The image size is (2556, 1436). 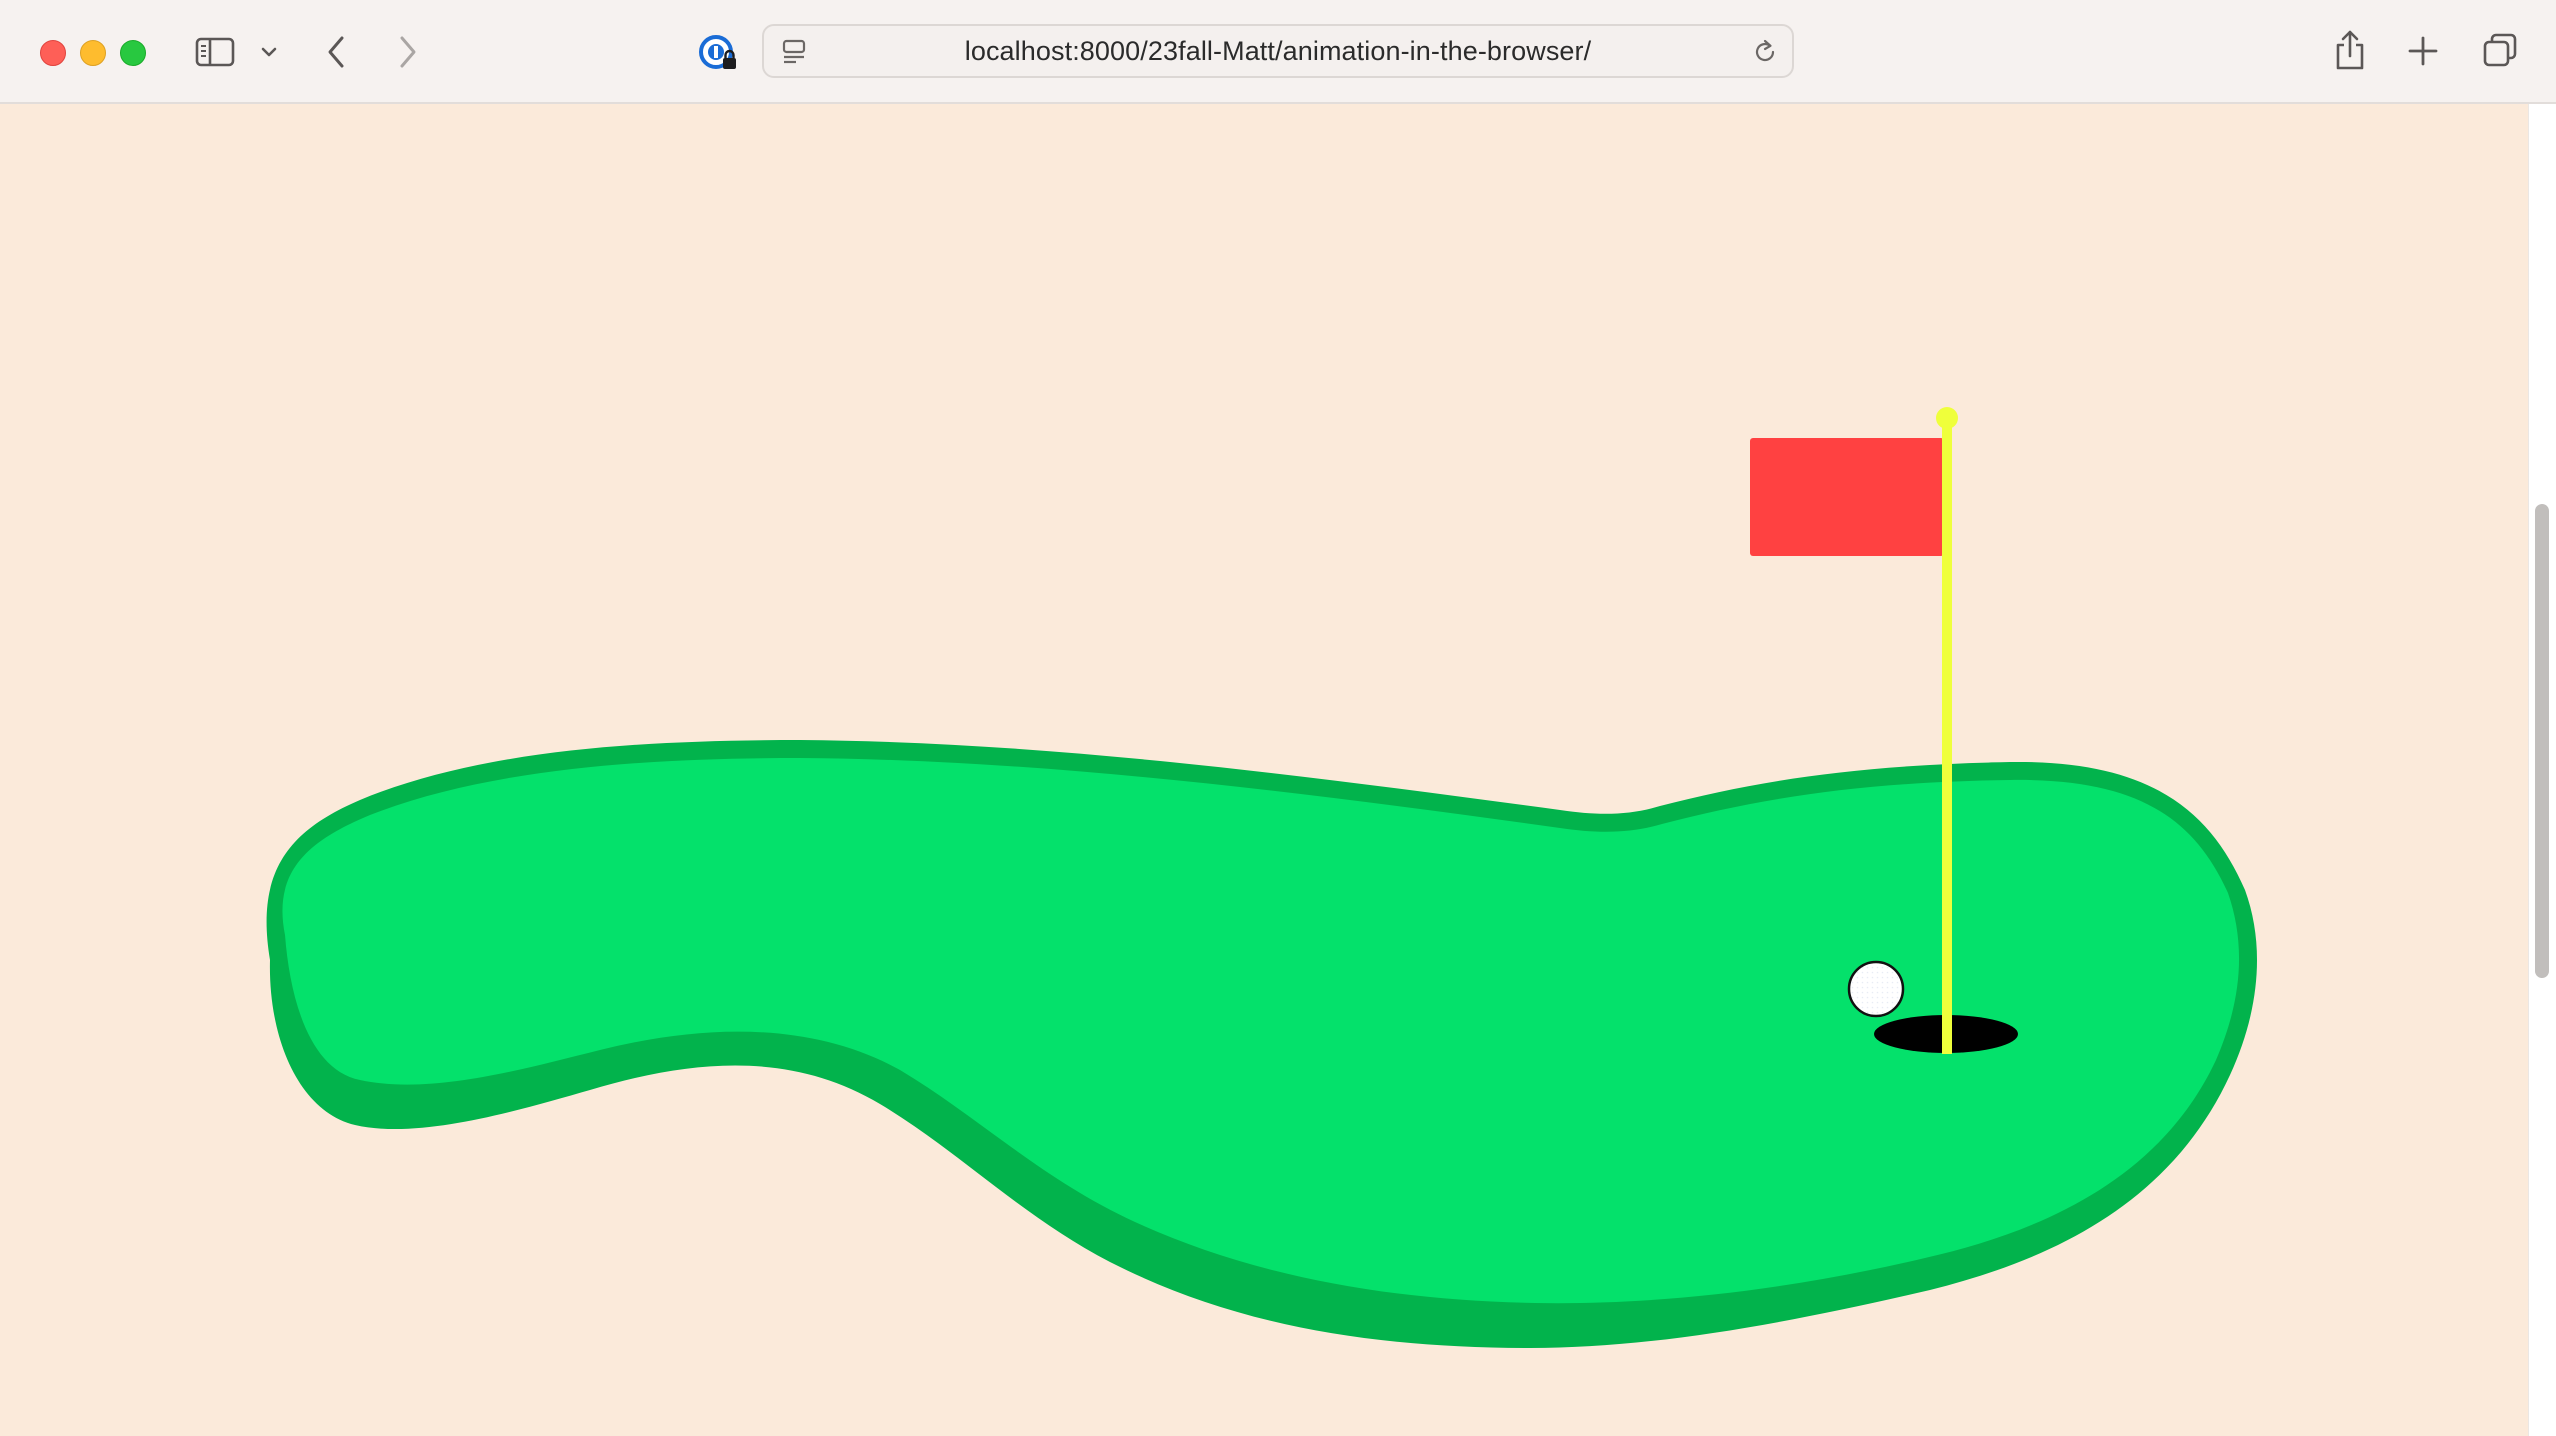 I want to click on flag-pole, so click(x=1947, y=736).